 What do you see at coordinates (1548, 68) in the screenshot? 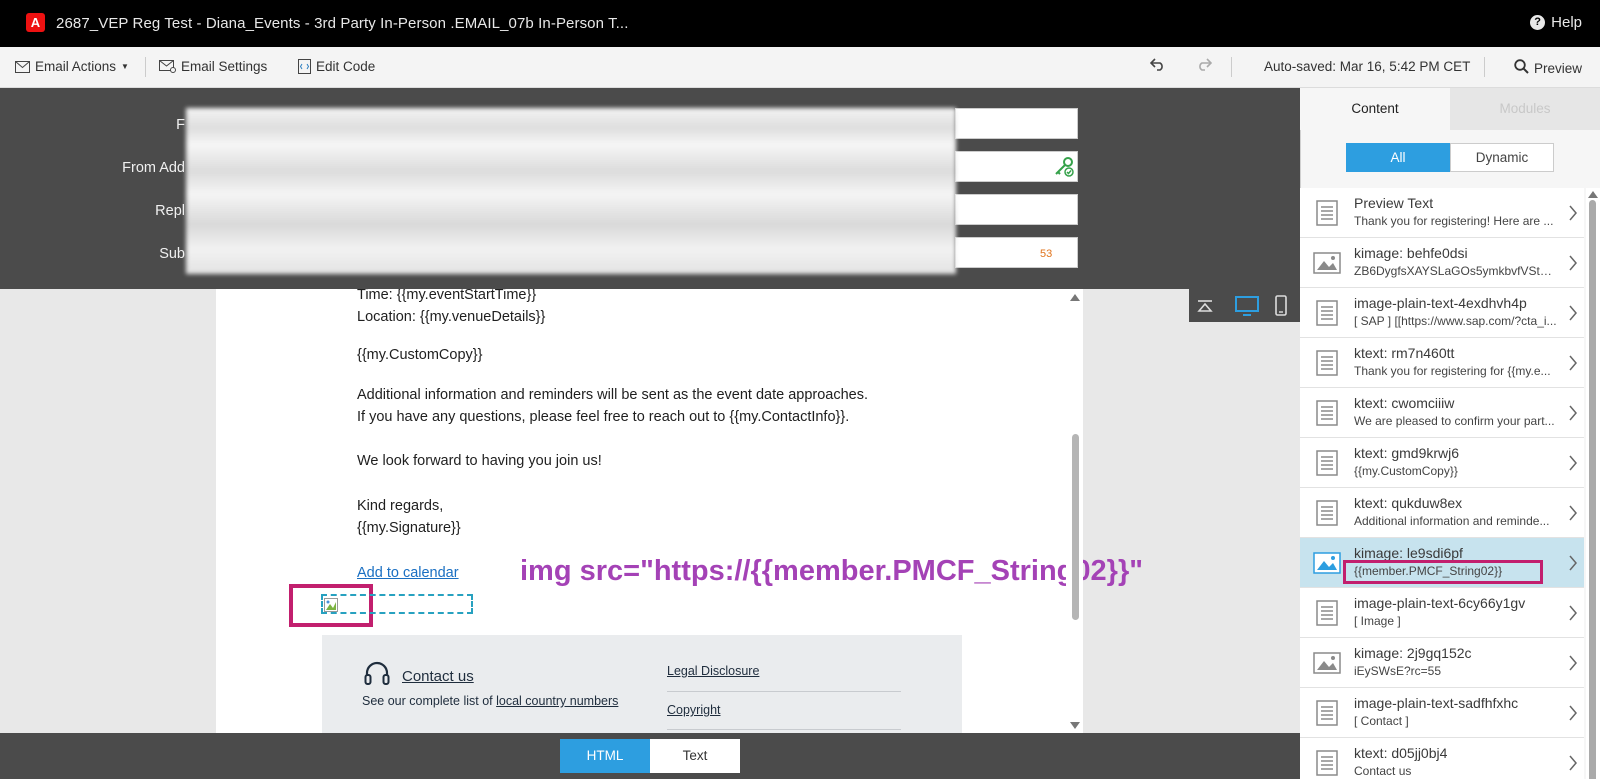
I see `preview-button: Preview` at bounding box center [1548, 68].